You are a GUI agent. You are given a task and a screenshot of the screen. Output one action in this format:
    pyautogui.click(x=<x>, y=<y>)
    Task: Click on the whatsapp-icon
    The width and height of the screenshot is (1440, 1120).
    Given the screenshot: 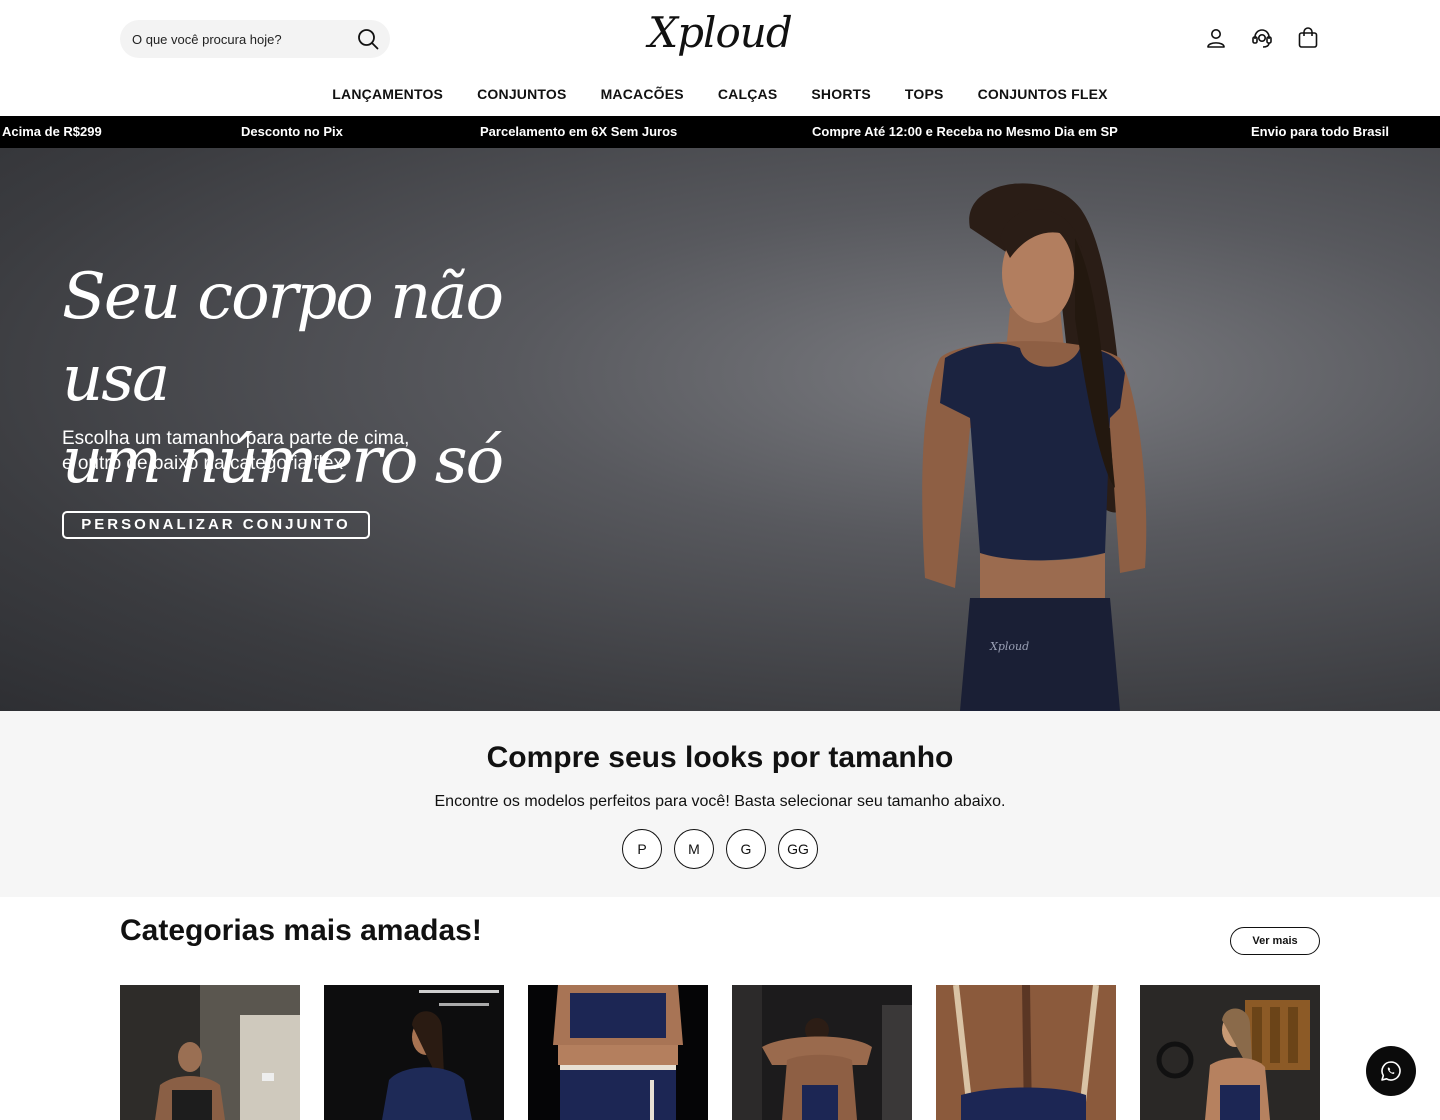 What is the action you would take?
    pyautogui.click(x=1391, y=1071)
    